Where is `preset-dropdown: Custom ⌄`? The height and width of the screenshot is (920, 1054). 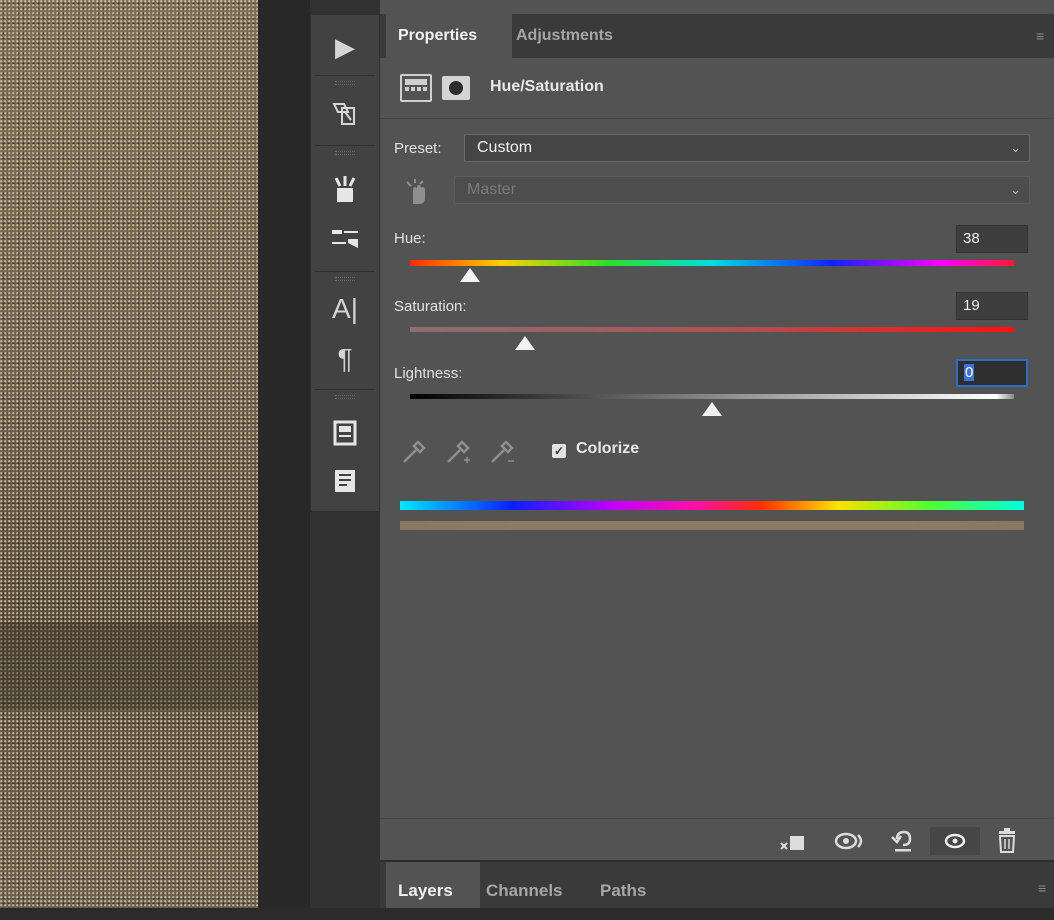
preset-dropdown: Custom ⌄ is located at coordinates (747, 148).